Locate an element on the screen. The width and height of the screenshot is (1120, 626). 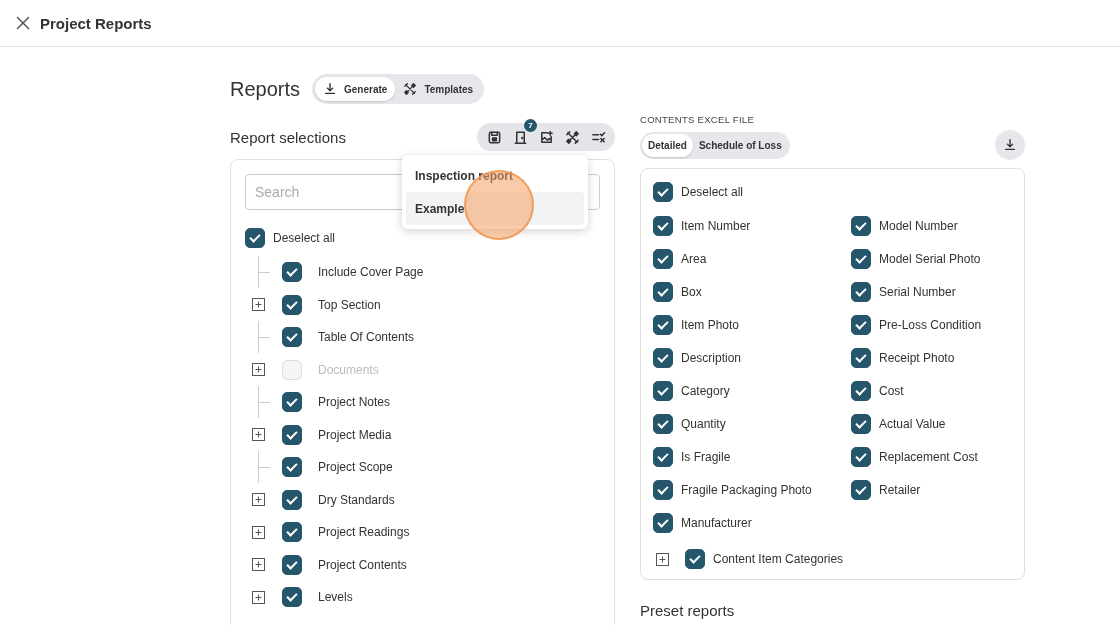
option-label: Table Of Contents is located at coordinates (366, 337).